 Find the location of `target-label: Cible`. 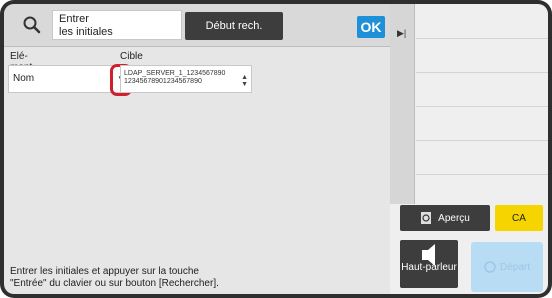

target-label: Cible is located at coordinates (131, 56).